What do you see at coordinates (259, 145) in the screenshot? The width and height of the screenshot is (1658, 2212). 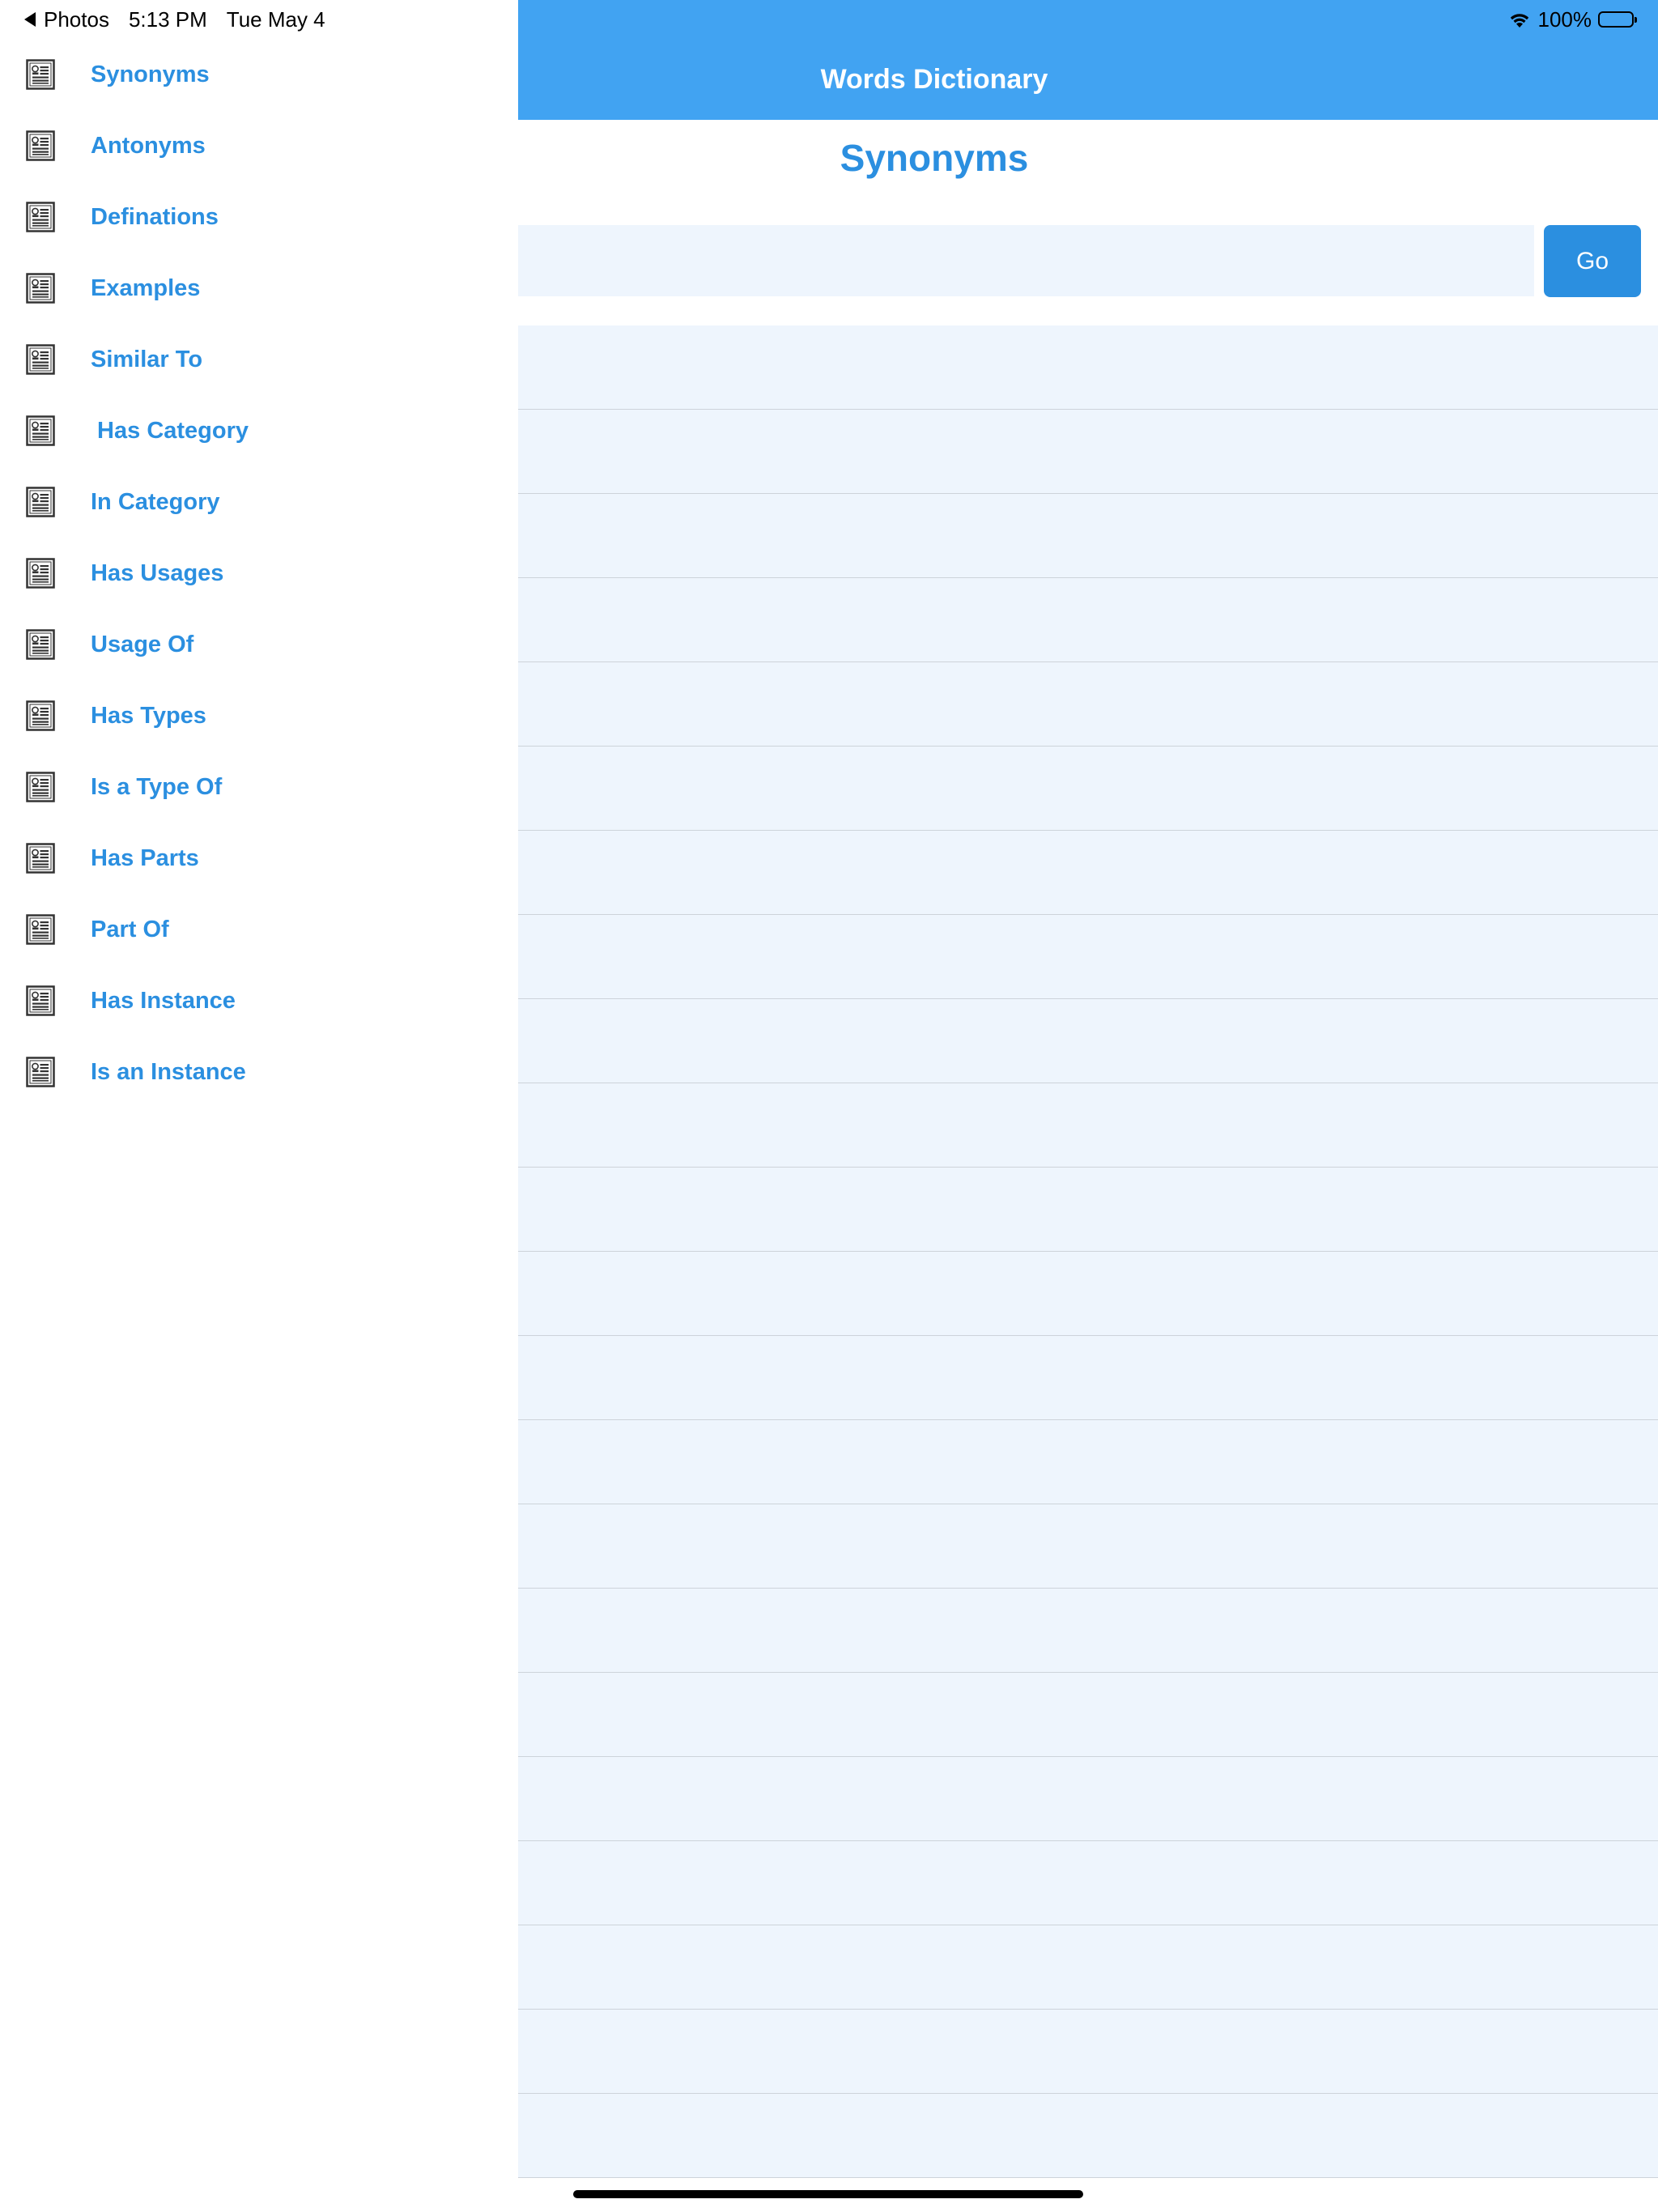 I see `sidebar-item-antonyms: Antonyms` at bounding box center [259, 145].